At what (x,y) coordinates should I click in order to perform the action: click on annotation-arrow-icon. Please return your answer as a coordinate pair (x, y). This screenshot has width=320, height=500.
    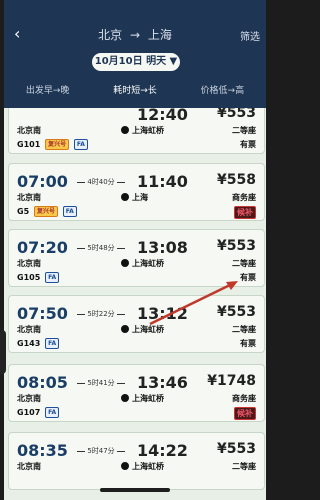
    Looking at the image, I should click on (193, 303).